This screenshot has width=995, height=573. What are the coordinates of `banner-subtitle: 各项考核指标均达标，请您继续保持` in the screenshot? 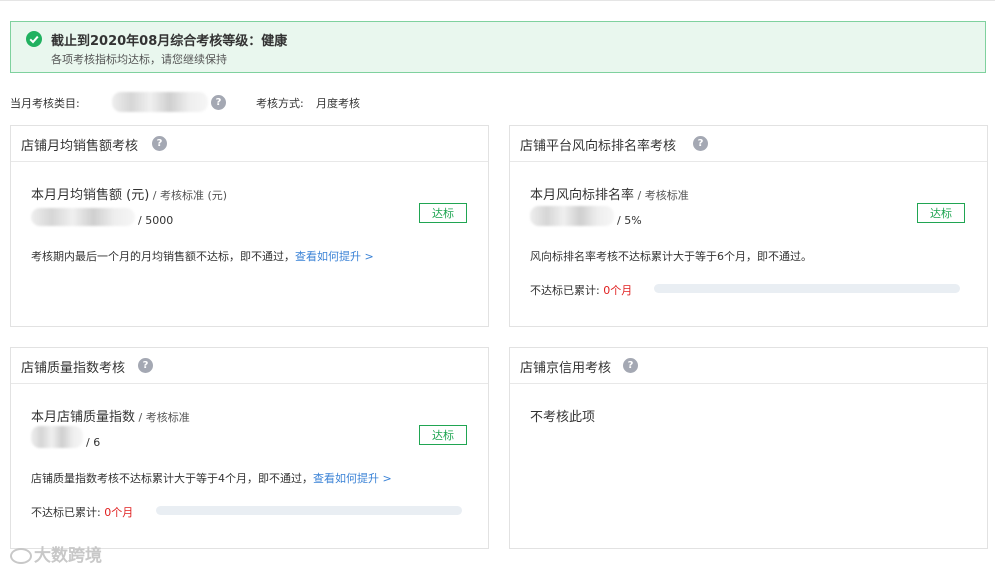 It's located at (139, 59).